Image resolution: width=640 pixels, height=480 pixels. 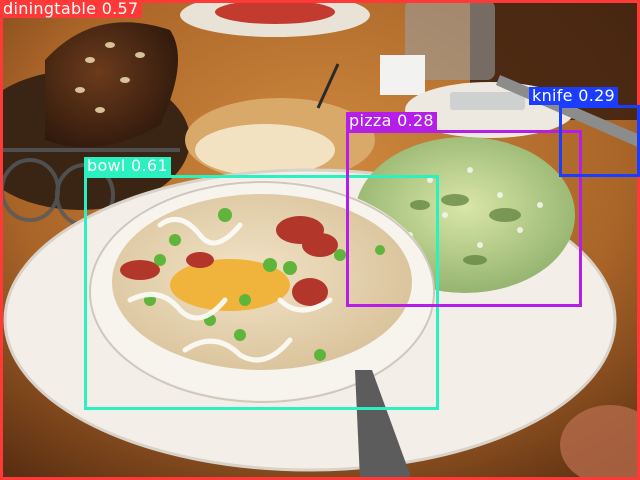 What do you see at coordinates (71, 9) in the screenshot?
I see `diningtable-label: diningtable 0.57` at bounding box center [71, 9].